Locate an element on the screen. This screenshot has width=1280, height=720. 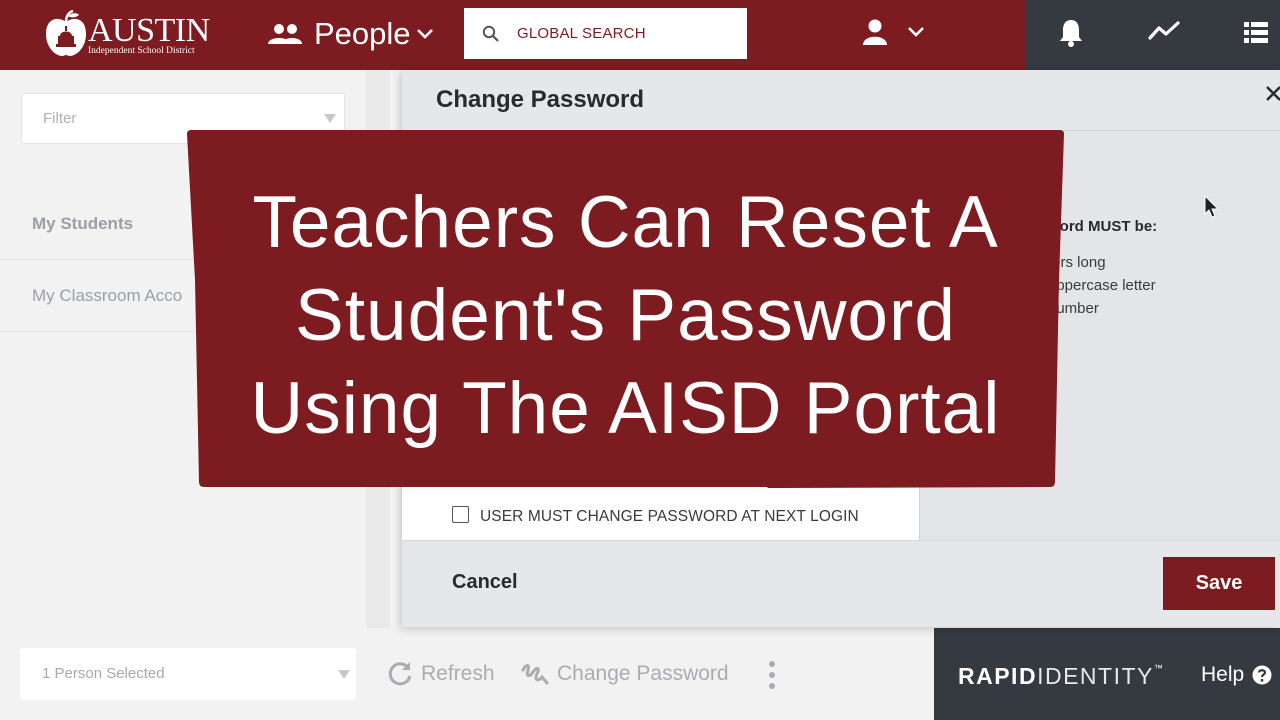
banner-line: Teachers Can Reset A is located at coordinates (625, 222).